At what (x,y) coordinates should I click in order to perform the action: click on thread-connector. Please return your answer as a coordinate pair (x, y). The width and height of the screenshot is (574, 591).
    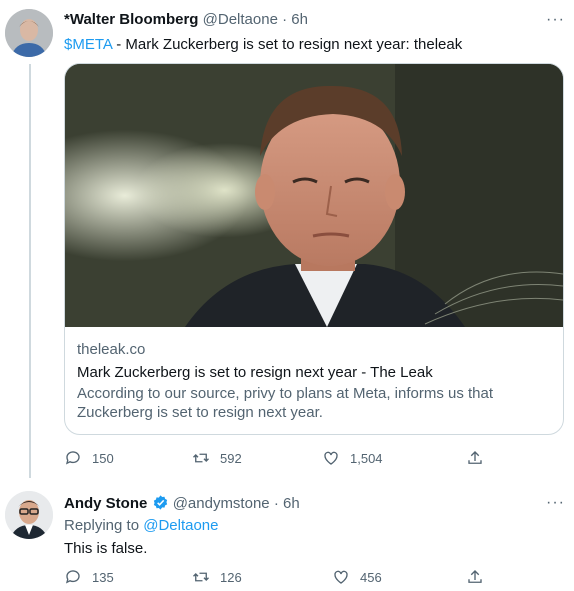
    Looking at the image, I should click on (30, 271).